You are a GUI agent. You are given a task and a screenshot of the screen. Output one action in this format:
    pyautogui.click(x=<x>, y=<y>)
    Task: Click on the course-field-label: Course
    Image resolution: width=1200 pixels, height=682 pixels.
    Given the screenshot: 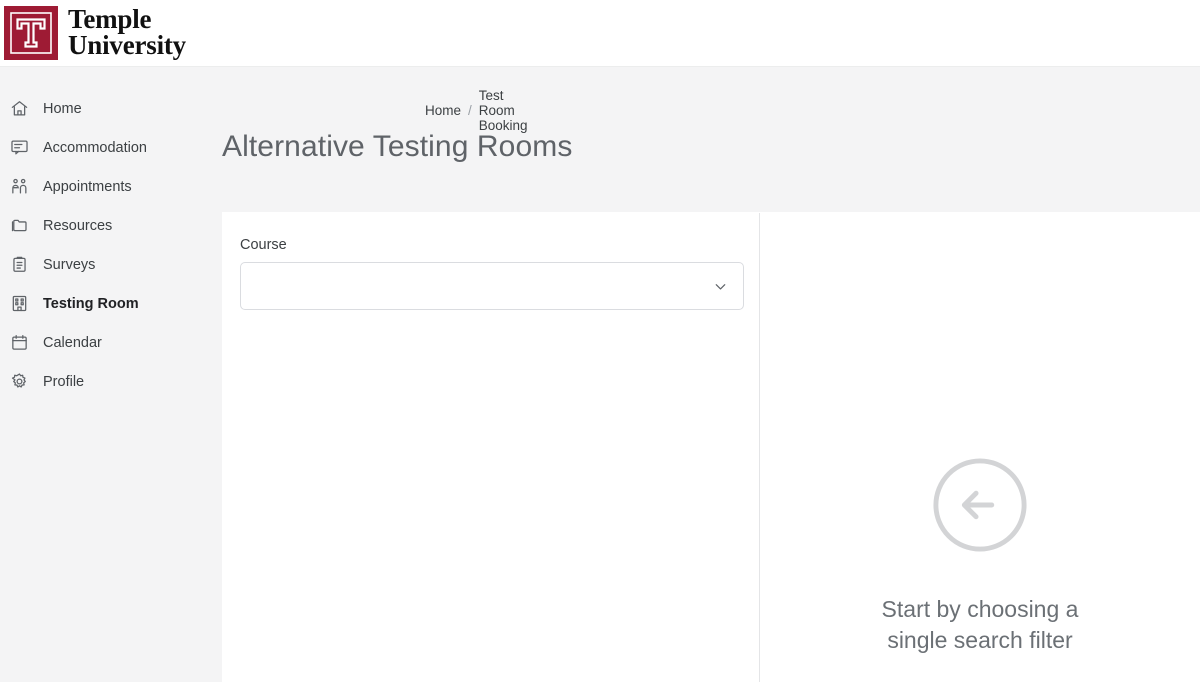 What is the action you would take?
    pyautogui.click(x=263, y=245)
    